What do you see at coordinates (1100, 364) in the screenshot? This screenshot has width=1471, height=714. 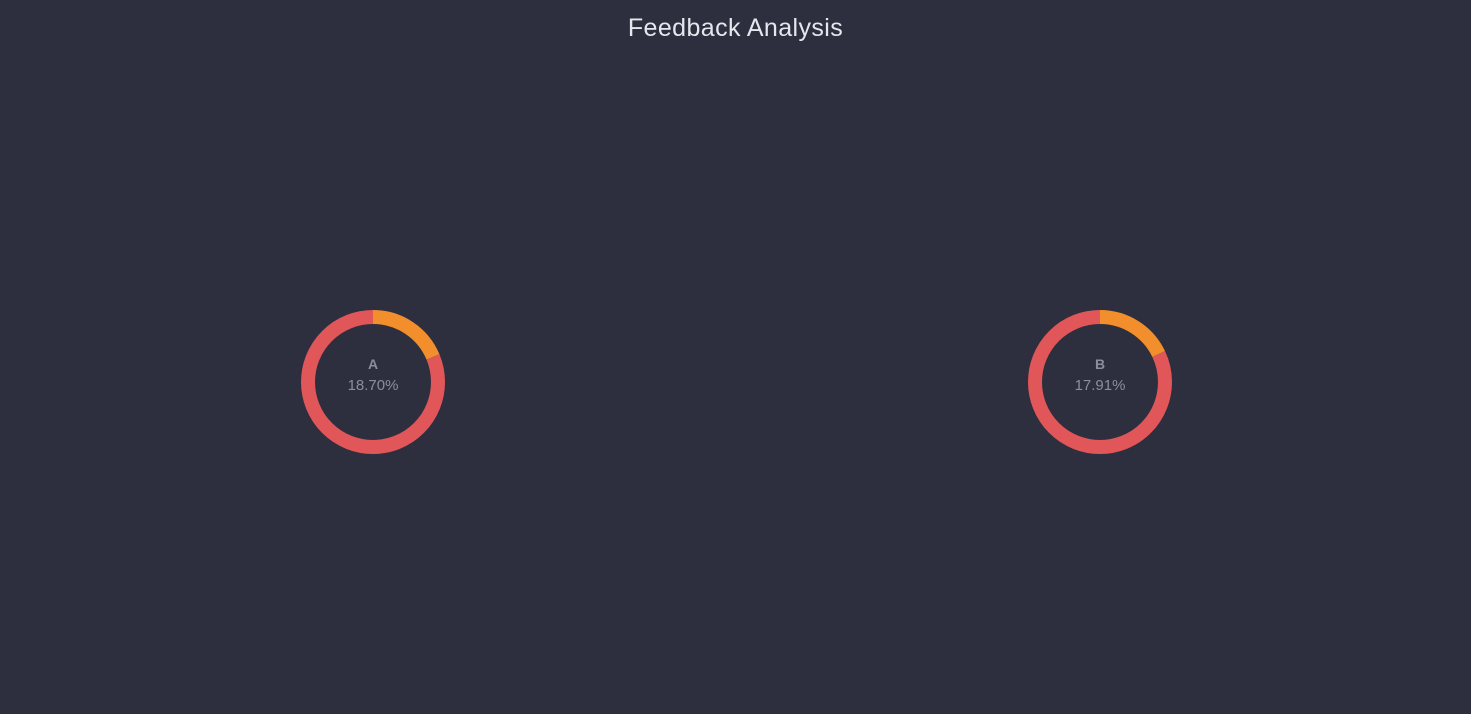 I see `donut-category-label: B` at bounding box center [1100, 364].